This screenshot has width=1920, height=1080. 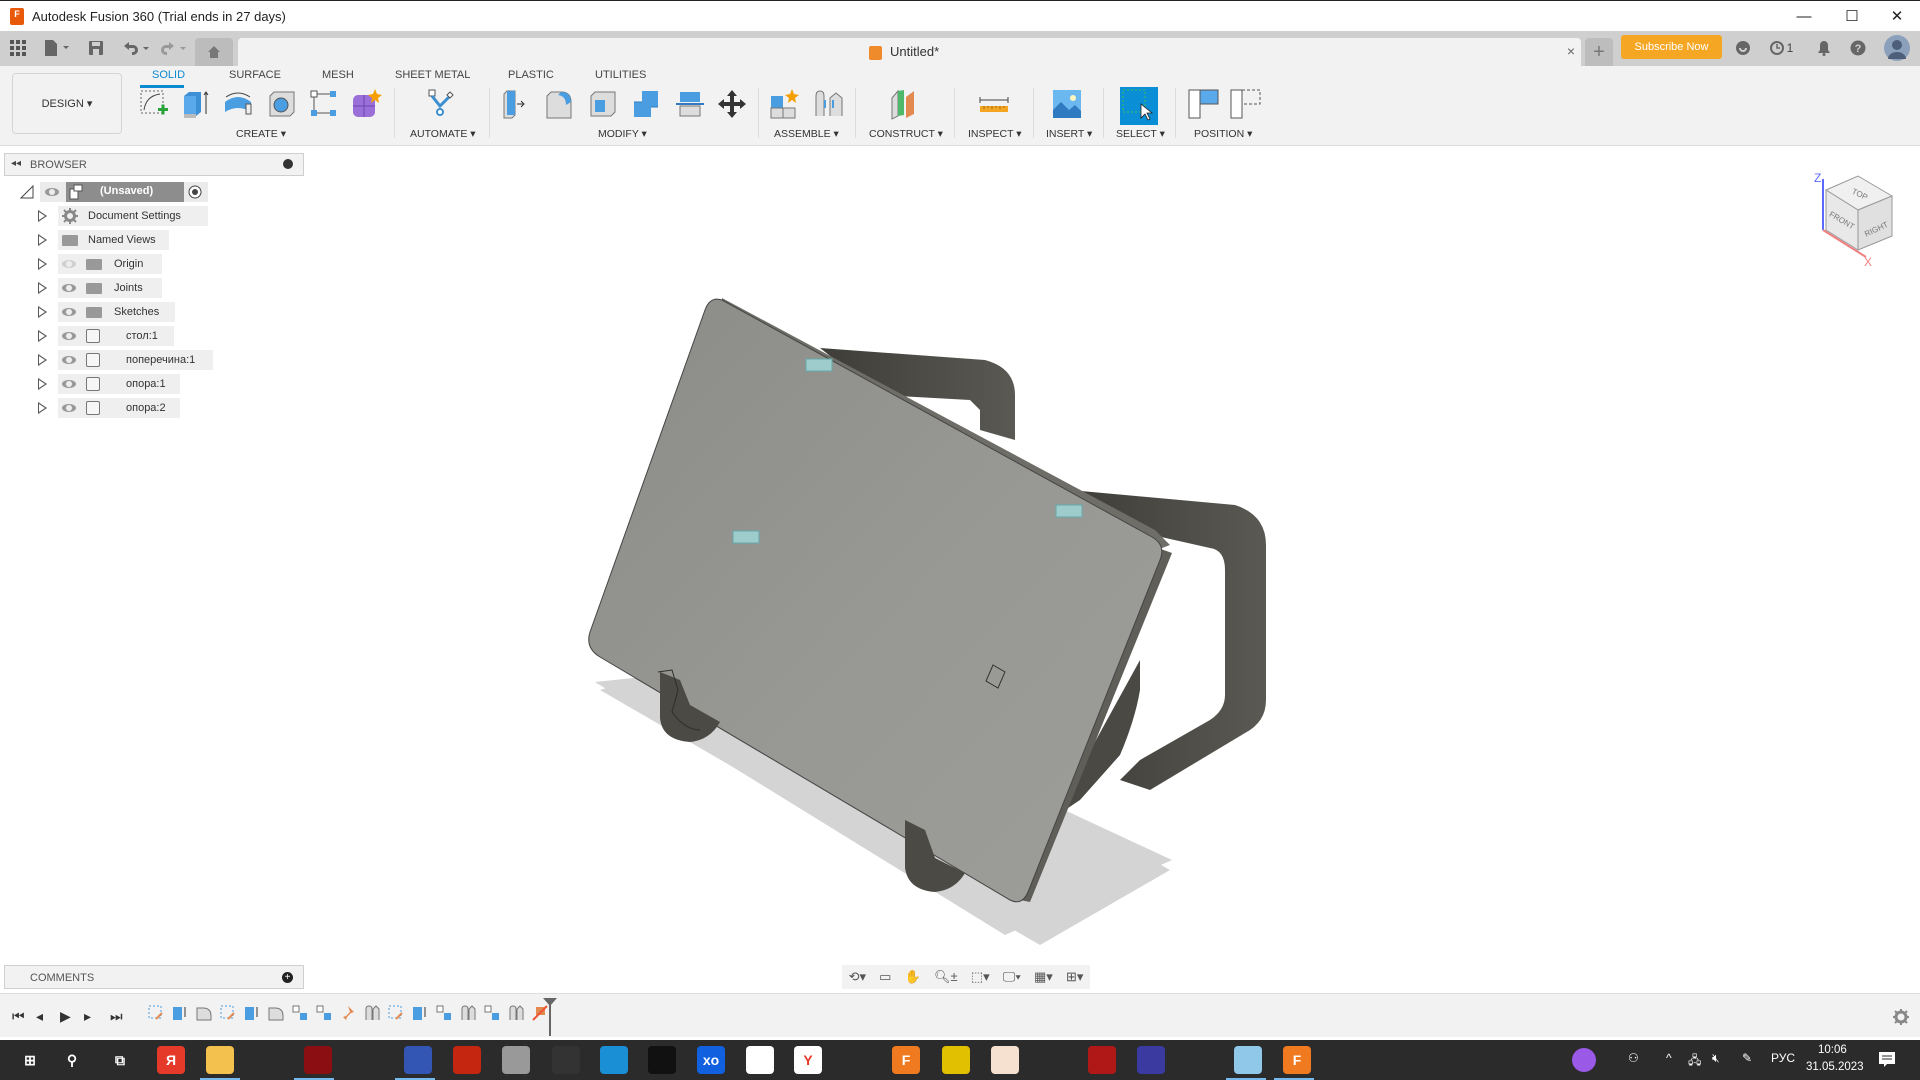 What do you see at coordinates (366, 104) in the screenshot?
I see `form-icon` at bounding box center [366, 104].